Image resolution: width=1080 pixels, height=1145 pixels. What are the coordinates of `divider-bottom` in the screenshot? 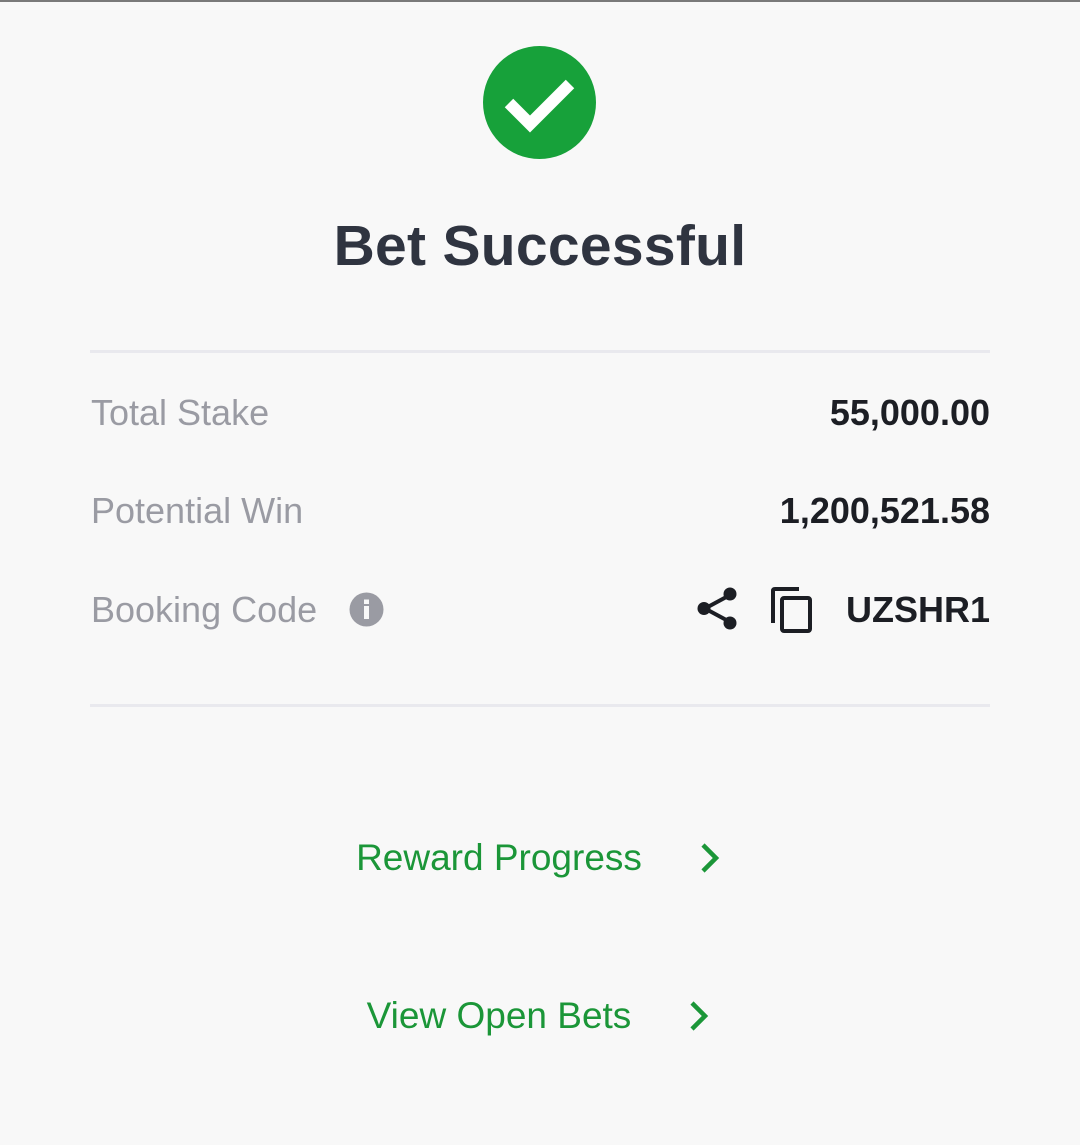 It's located at (540, 705).